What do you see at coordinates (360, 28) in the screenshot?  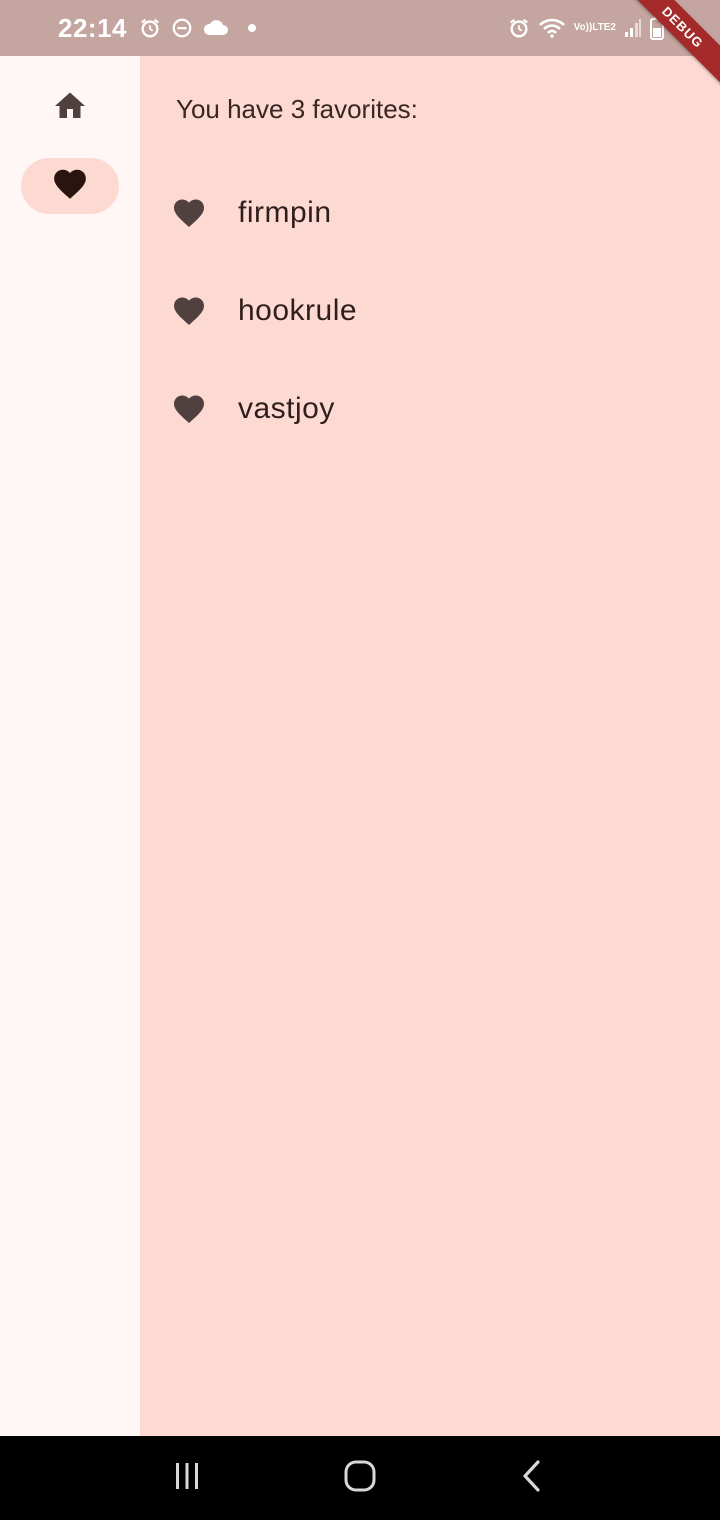 I see `status-bar: 22:14 Vo)) LTE2` at bounding box center [360, 28].